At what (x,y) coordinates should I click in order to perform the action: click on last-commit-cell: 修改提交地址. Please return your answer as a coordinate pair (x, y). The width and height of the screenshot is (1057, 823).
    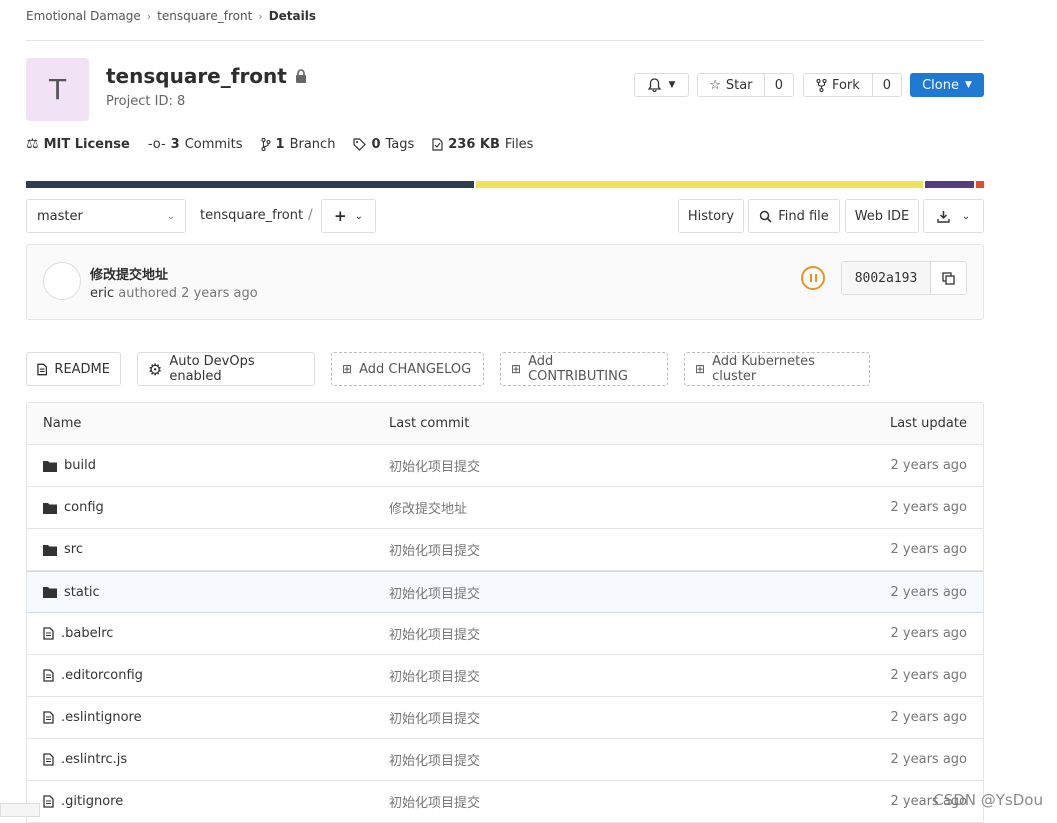
    Looking at the image, I should click on (428, 507).